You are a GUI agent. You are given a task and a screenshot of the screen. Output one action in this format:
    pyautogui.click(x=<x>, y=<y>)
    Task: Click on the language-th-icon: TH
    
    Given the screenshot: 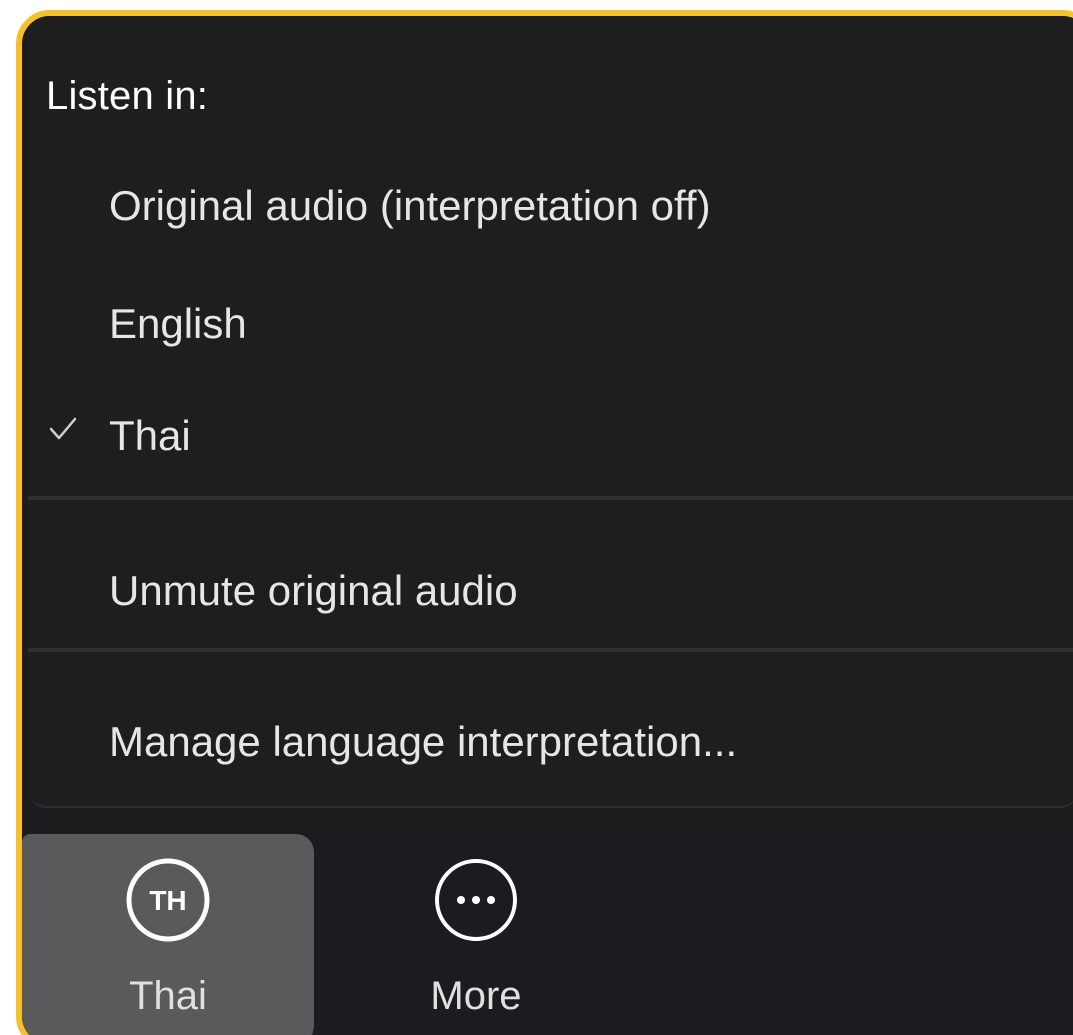 What is the action you would take?
    pyautogui.click(x=168, y=900)
    